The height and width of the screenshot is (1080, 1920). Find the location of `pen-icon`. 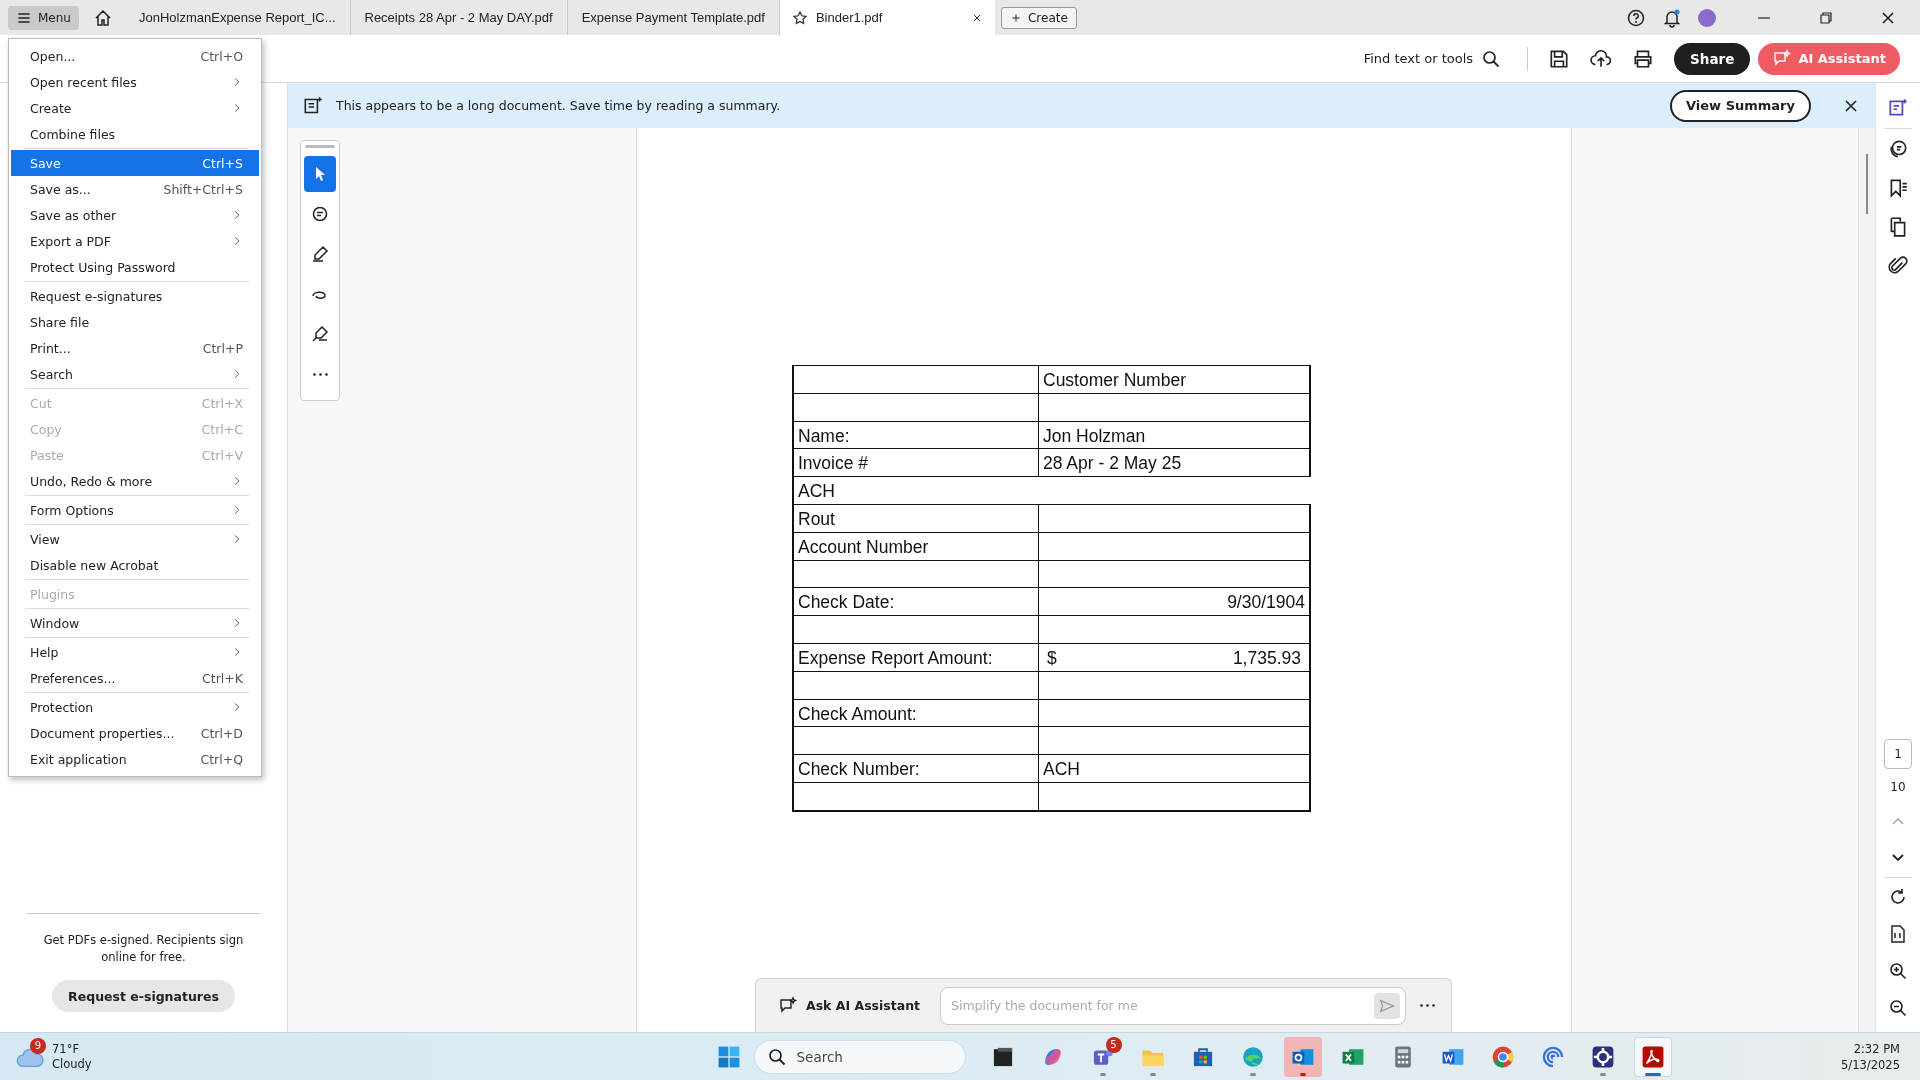

pen-icon is located at coordinates (320, 334).